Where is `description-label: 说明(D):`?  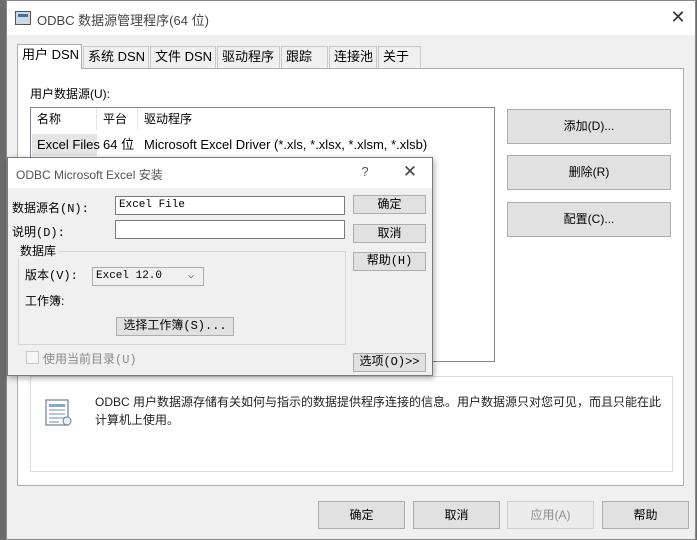
description-label: 说明(D): is located at coordinates (38, 233).